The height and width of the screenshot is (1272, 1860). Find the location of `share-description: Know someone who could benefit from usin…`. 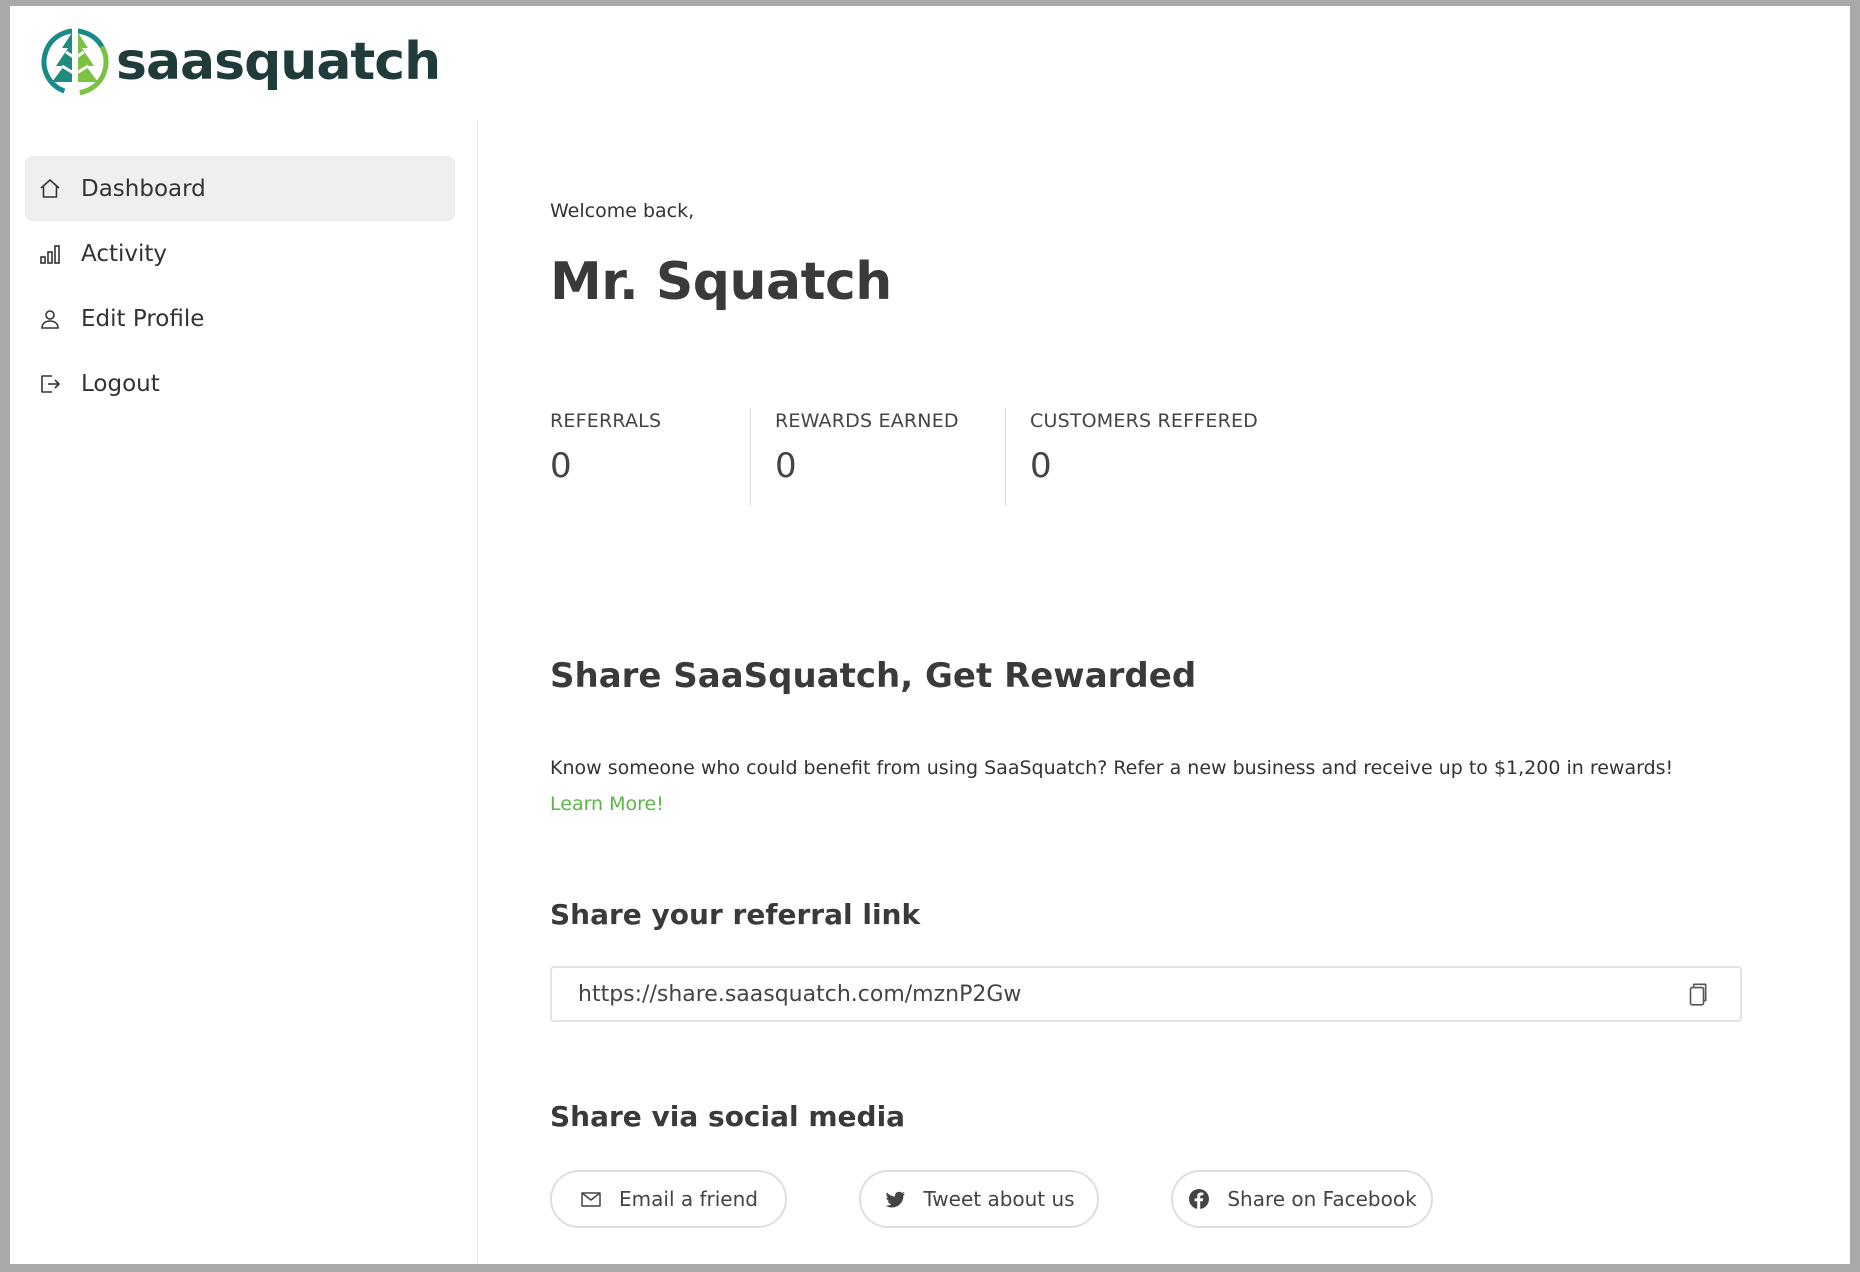

share-description: Know someone who could benefit from usin… is located at coordinates (1135, 786).